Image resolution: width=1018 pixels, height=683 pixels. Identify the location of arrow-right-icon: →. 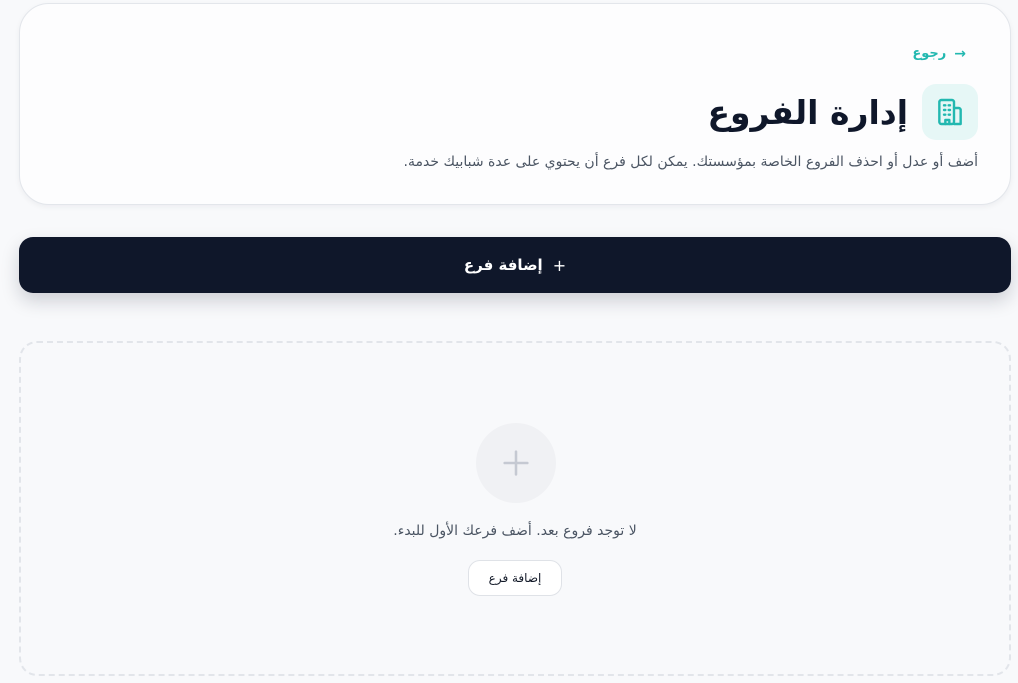
(960, 53).